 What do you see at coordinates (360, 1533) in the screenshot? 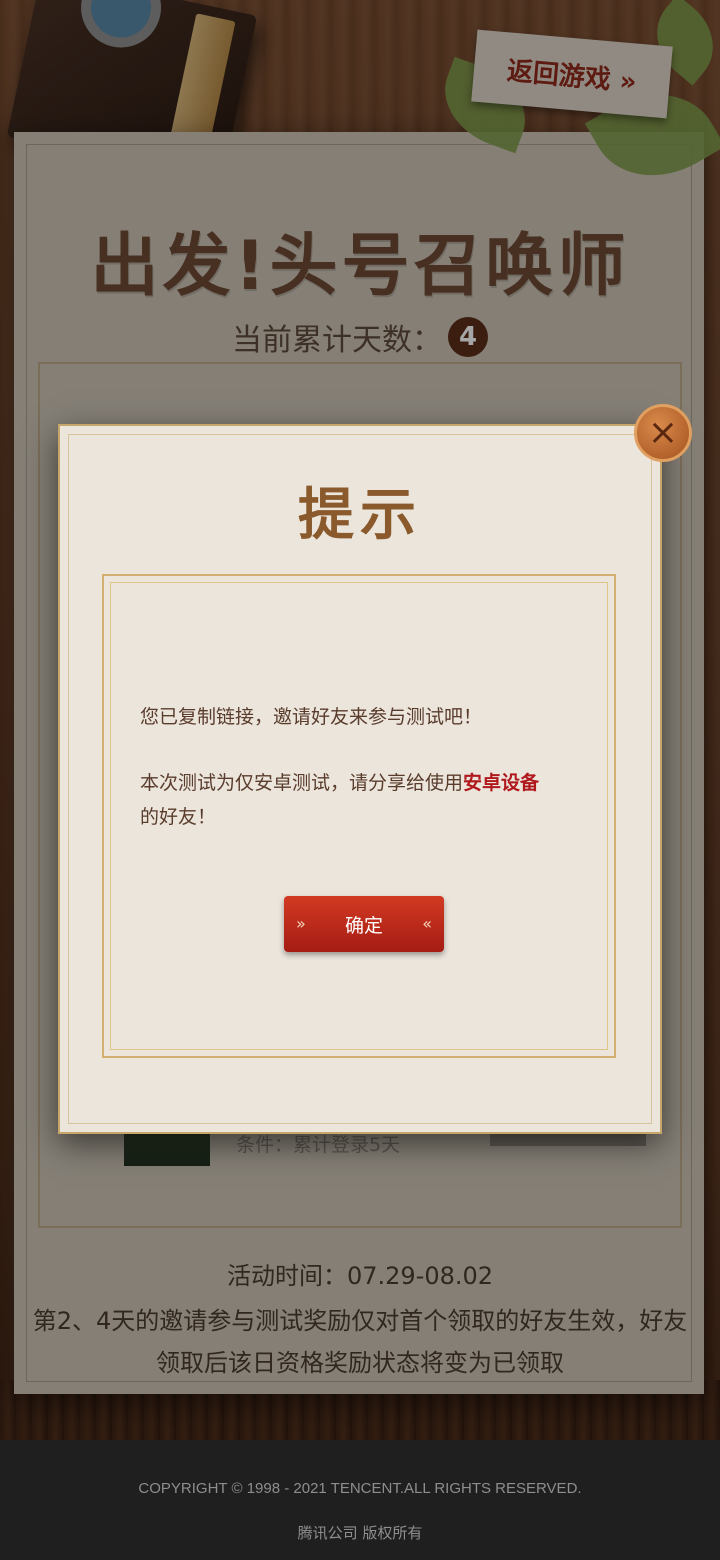
I see `company-text: 腾讯公司 版权所有` at bounding box center [360, 1533].